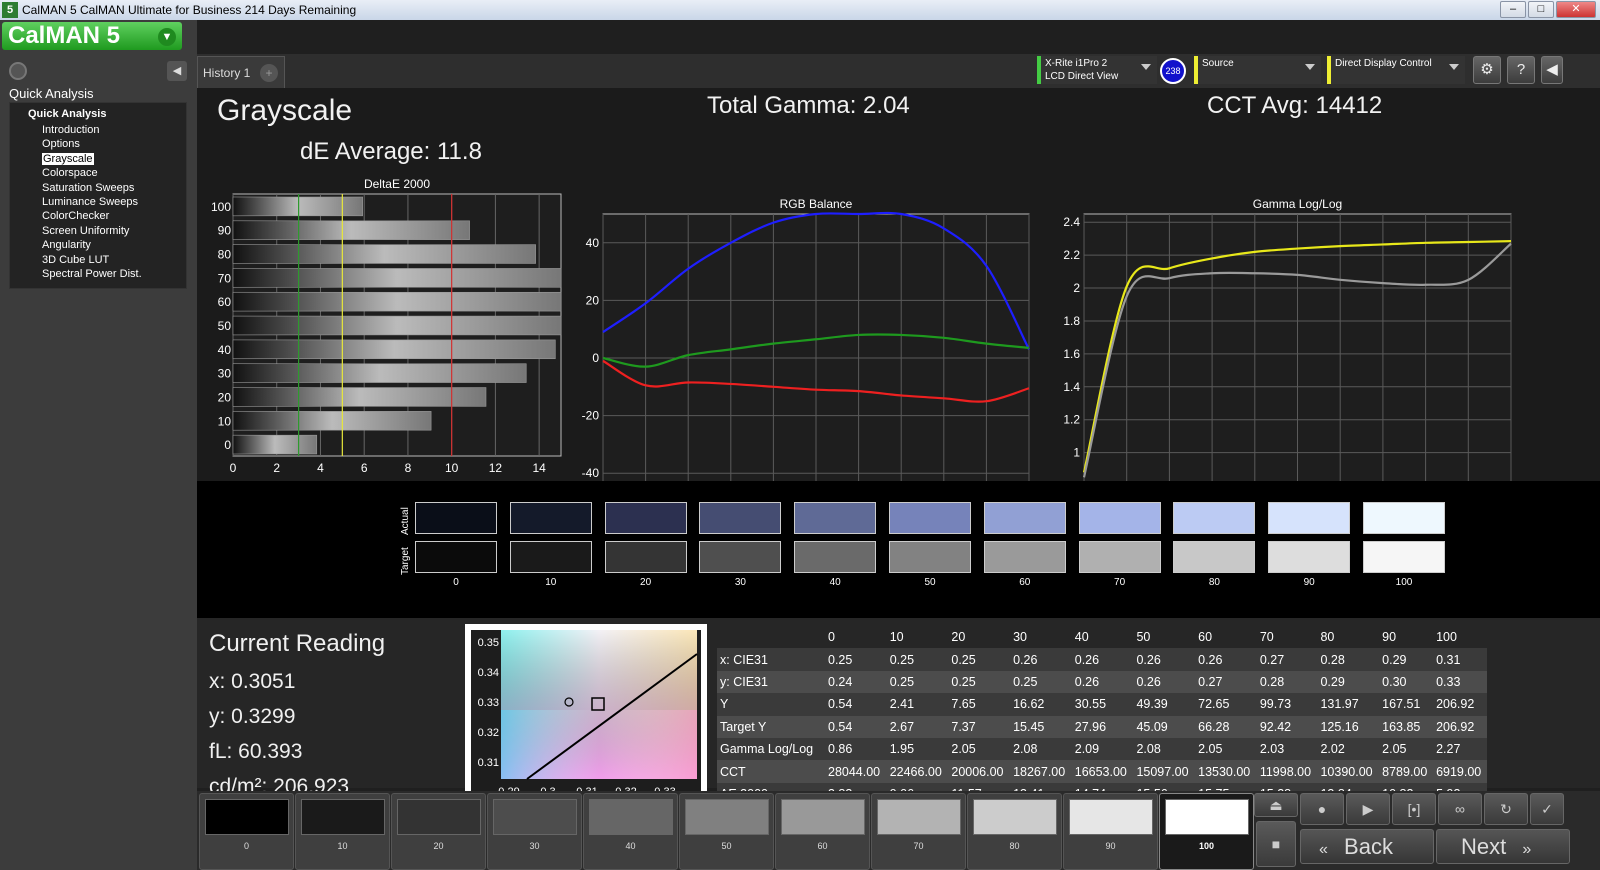 Image resolution: width=1600 pixels, height=870 pixels. I want to click on level-swatch-button: 60, so click(822, 831).